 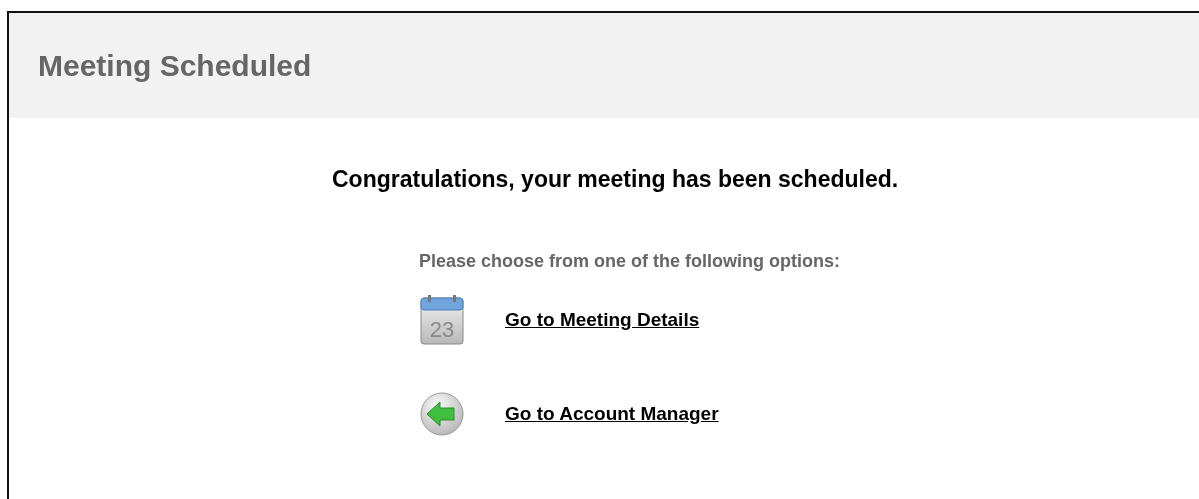 What do you see at coordinates (612, 414) in the screenshot?
I see `option-link: Go to Account Manager` at bounding box center [612, 414].